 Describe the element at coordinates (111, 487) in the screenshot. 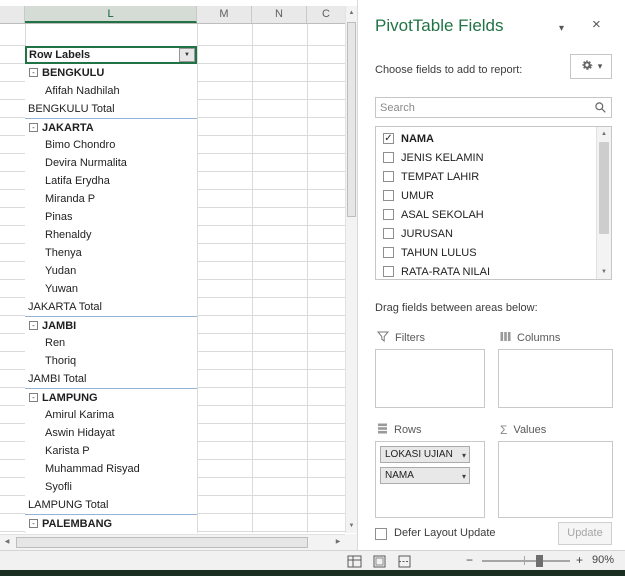

I see `pivot-row-item: Syofli` at that location.